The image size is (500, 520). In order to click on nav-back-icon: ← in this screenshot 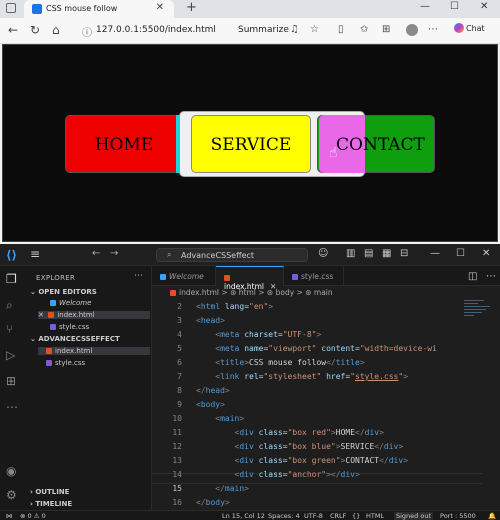, I will do `click(96, 253)`.